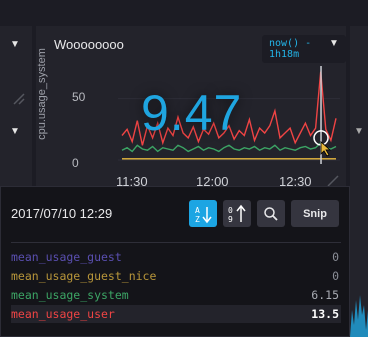 Image resolution: width=368 pixels, height=337 pixels. What do you see at coordinates (42, 94) in the screenshot?
I see `y-axis-label: cpu.usage_system` at bounding box center [42, 94].